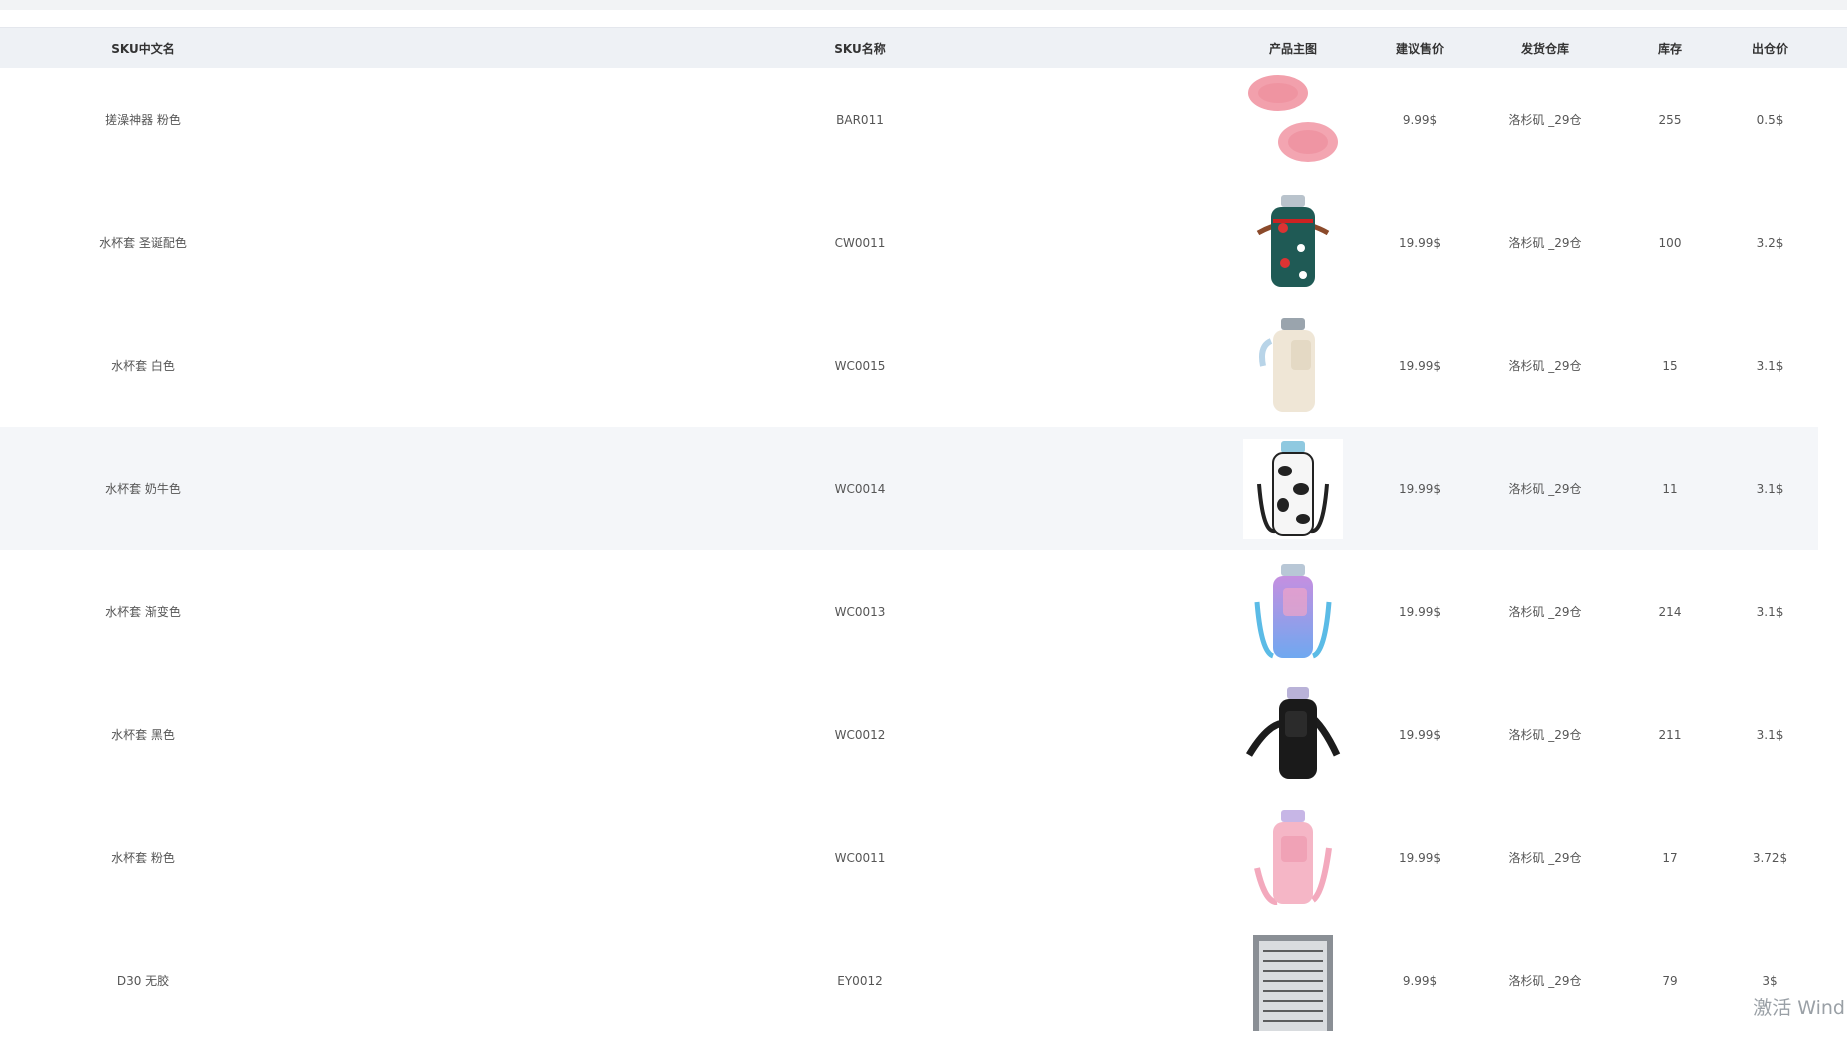  I want to click on sku-cell: BAR011, so click(860, 119).